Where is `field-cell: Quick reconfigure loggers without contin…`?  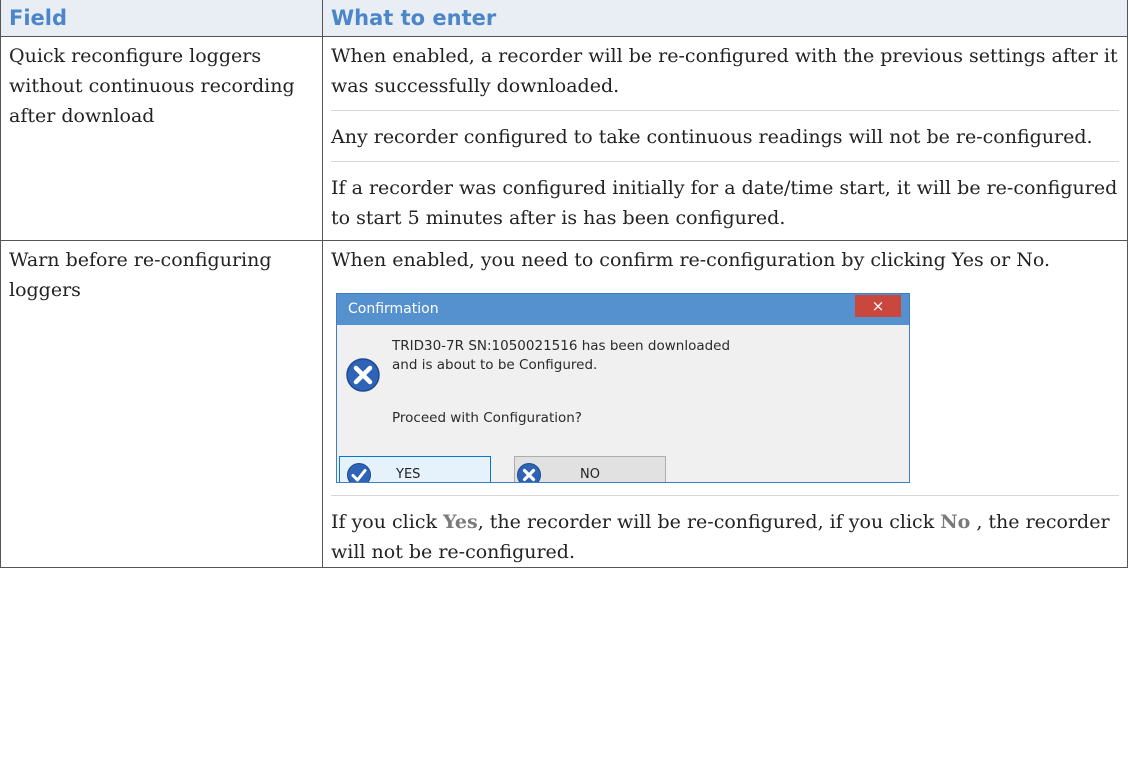 field-cell: Quick reconfigure loggers without contin… is located at coordinates (161, 138).